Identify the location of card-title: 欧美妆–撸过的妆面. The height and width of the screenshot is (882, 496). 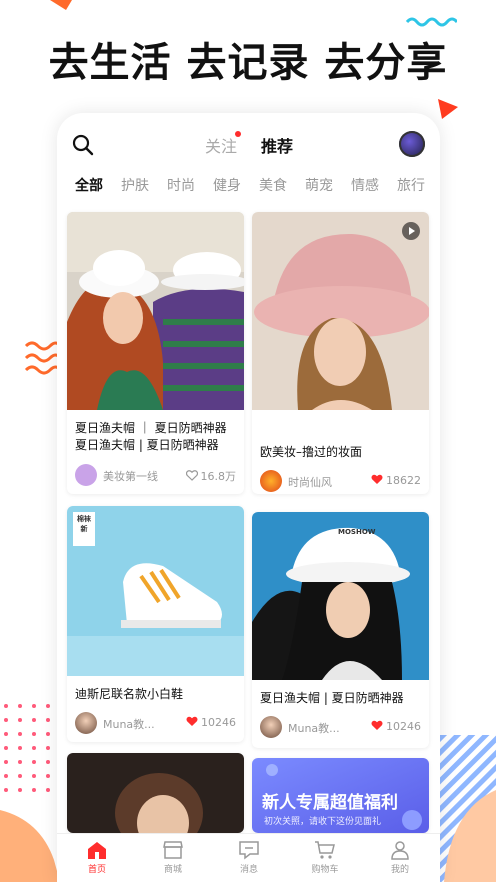
(311, 452).